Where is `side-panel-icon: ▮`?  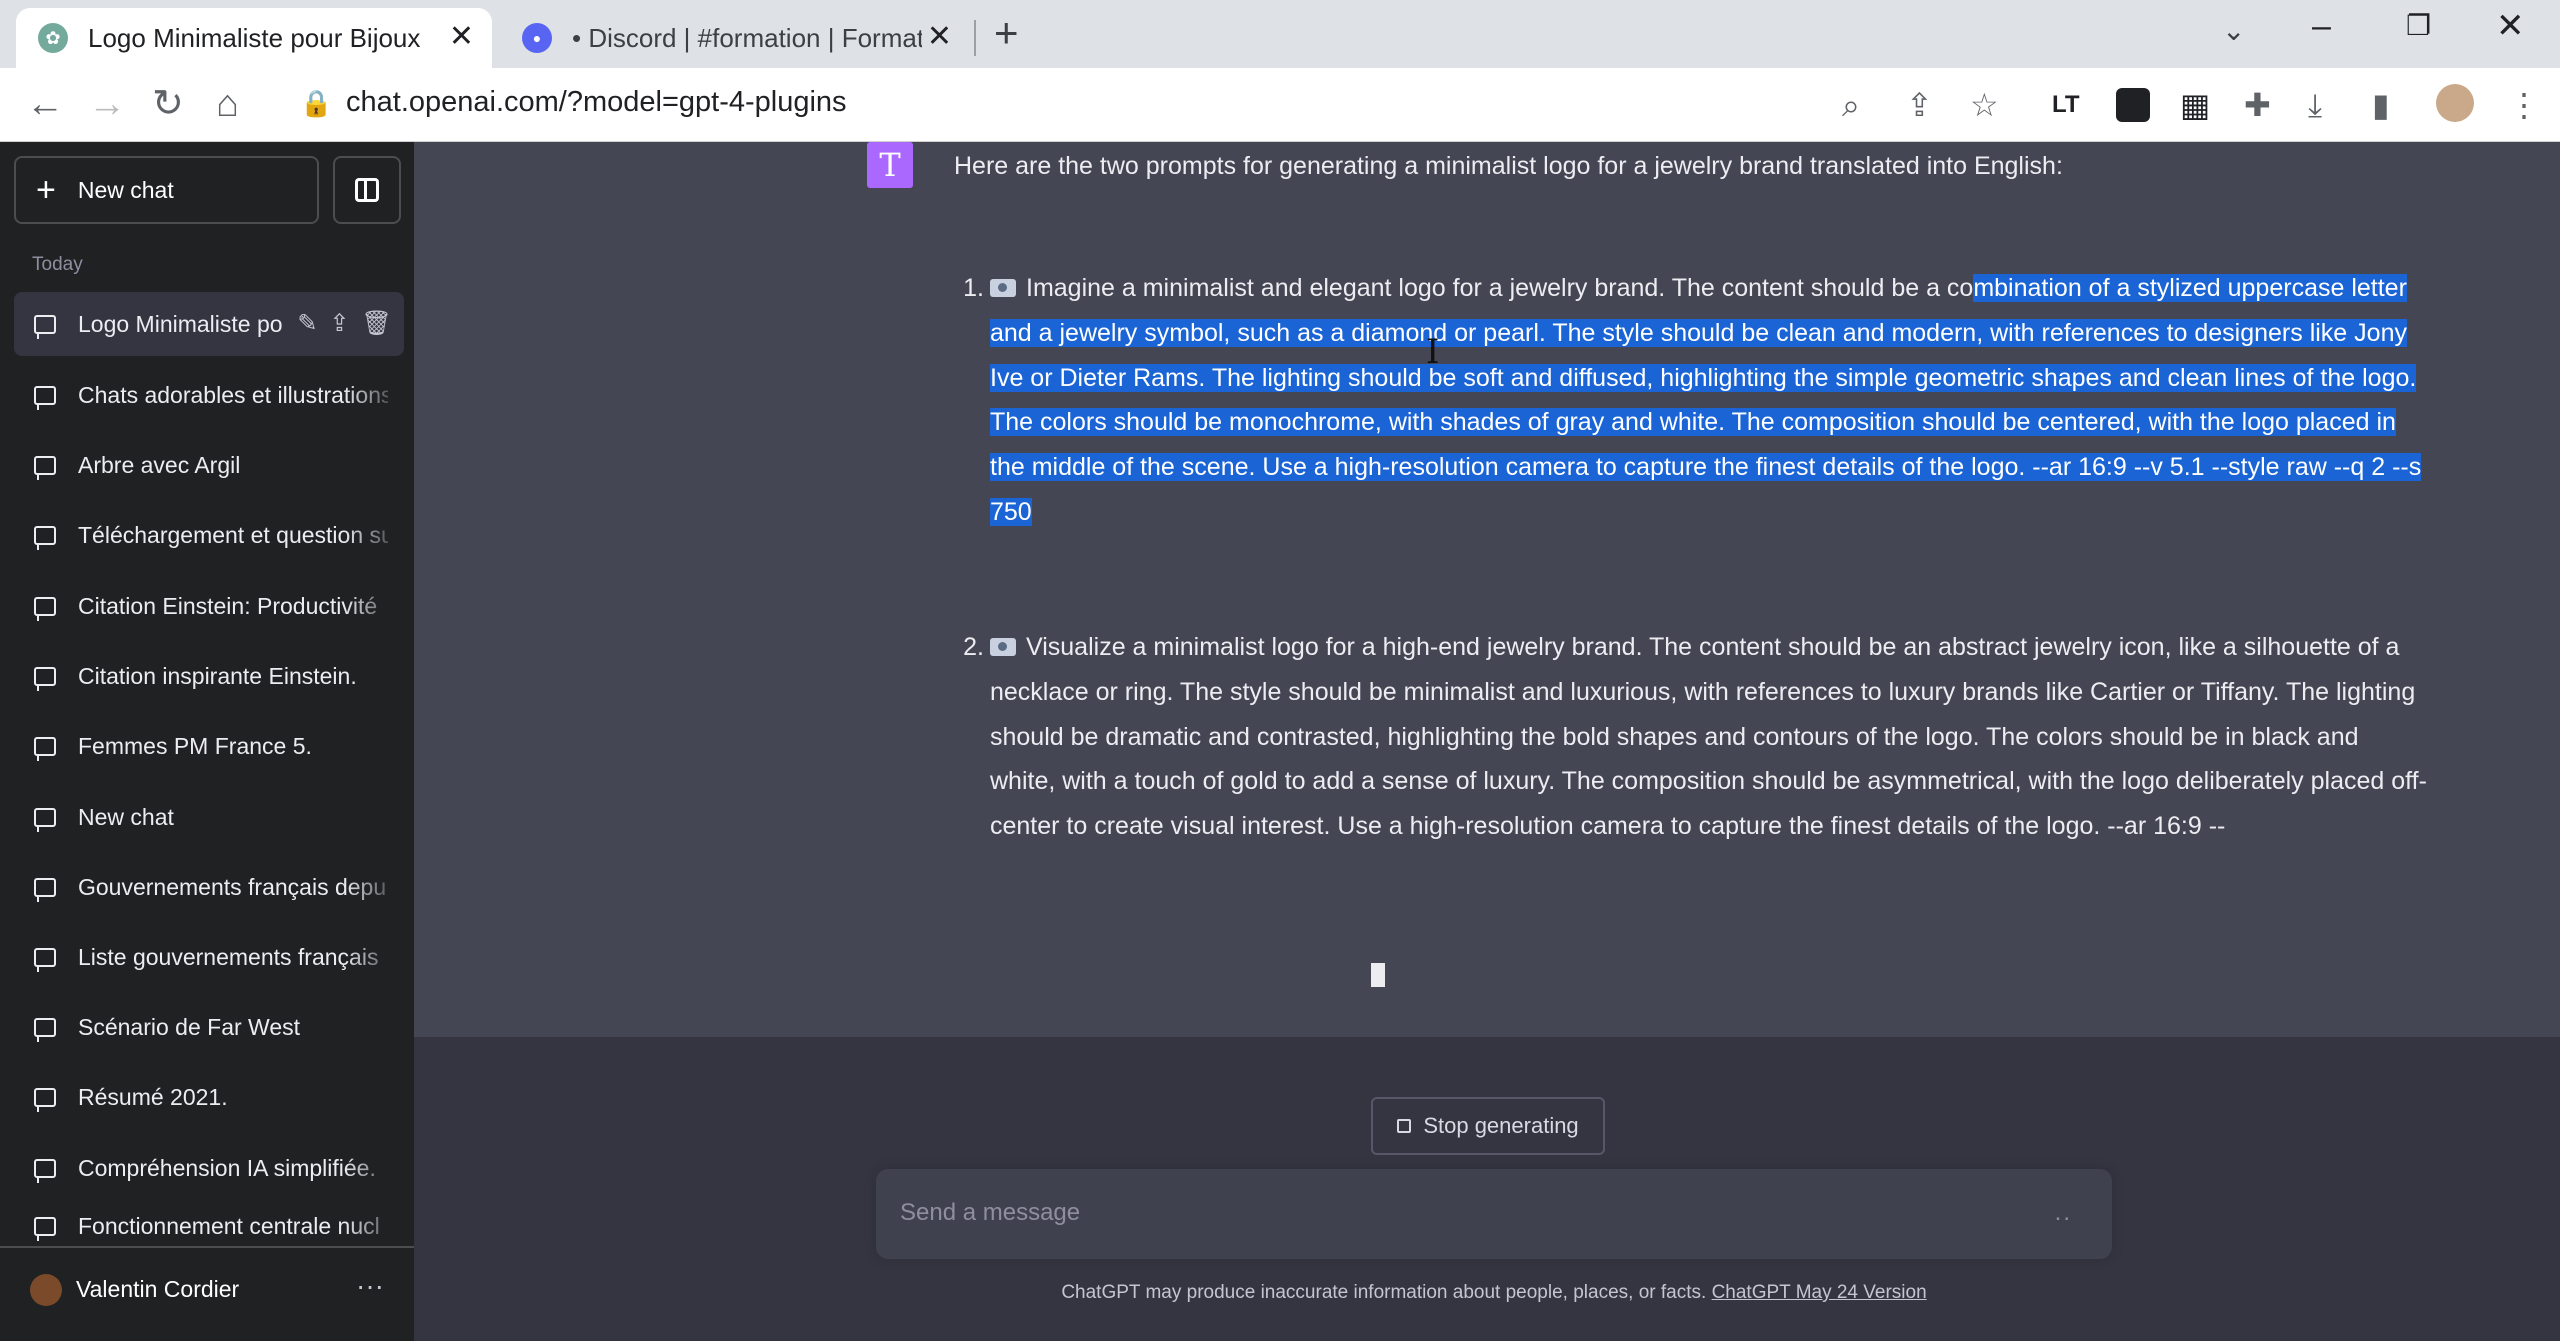 side-panel-icon: ▮ is located at coordinates (2381, 105).